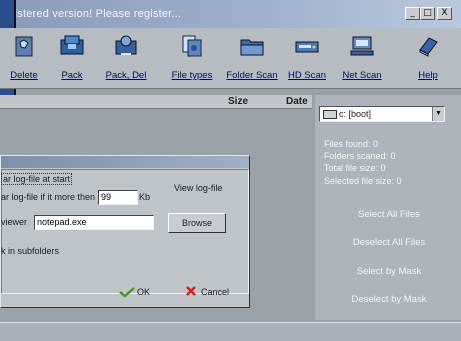 The image size is (461, 341). I want to click on hd-scan-icon, so click(307, 47).